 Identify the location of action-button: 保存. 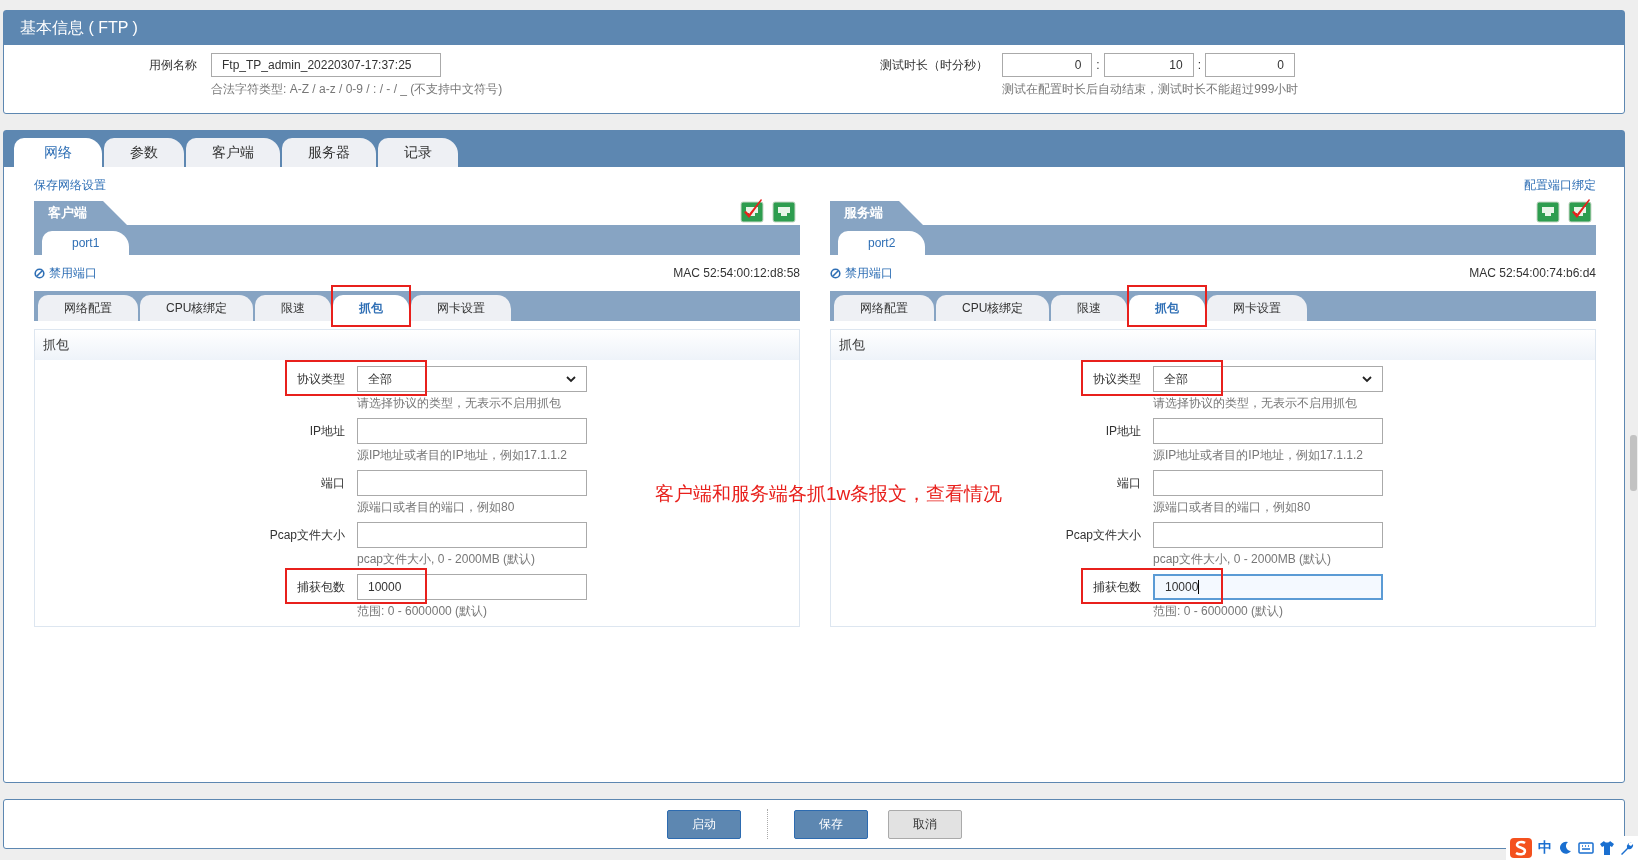
(830, 824).